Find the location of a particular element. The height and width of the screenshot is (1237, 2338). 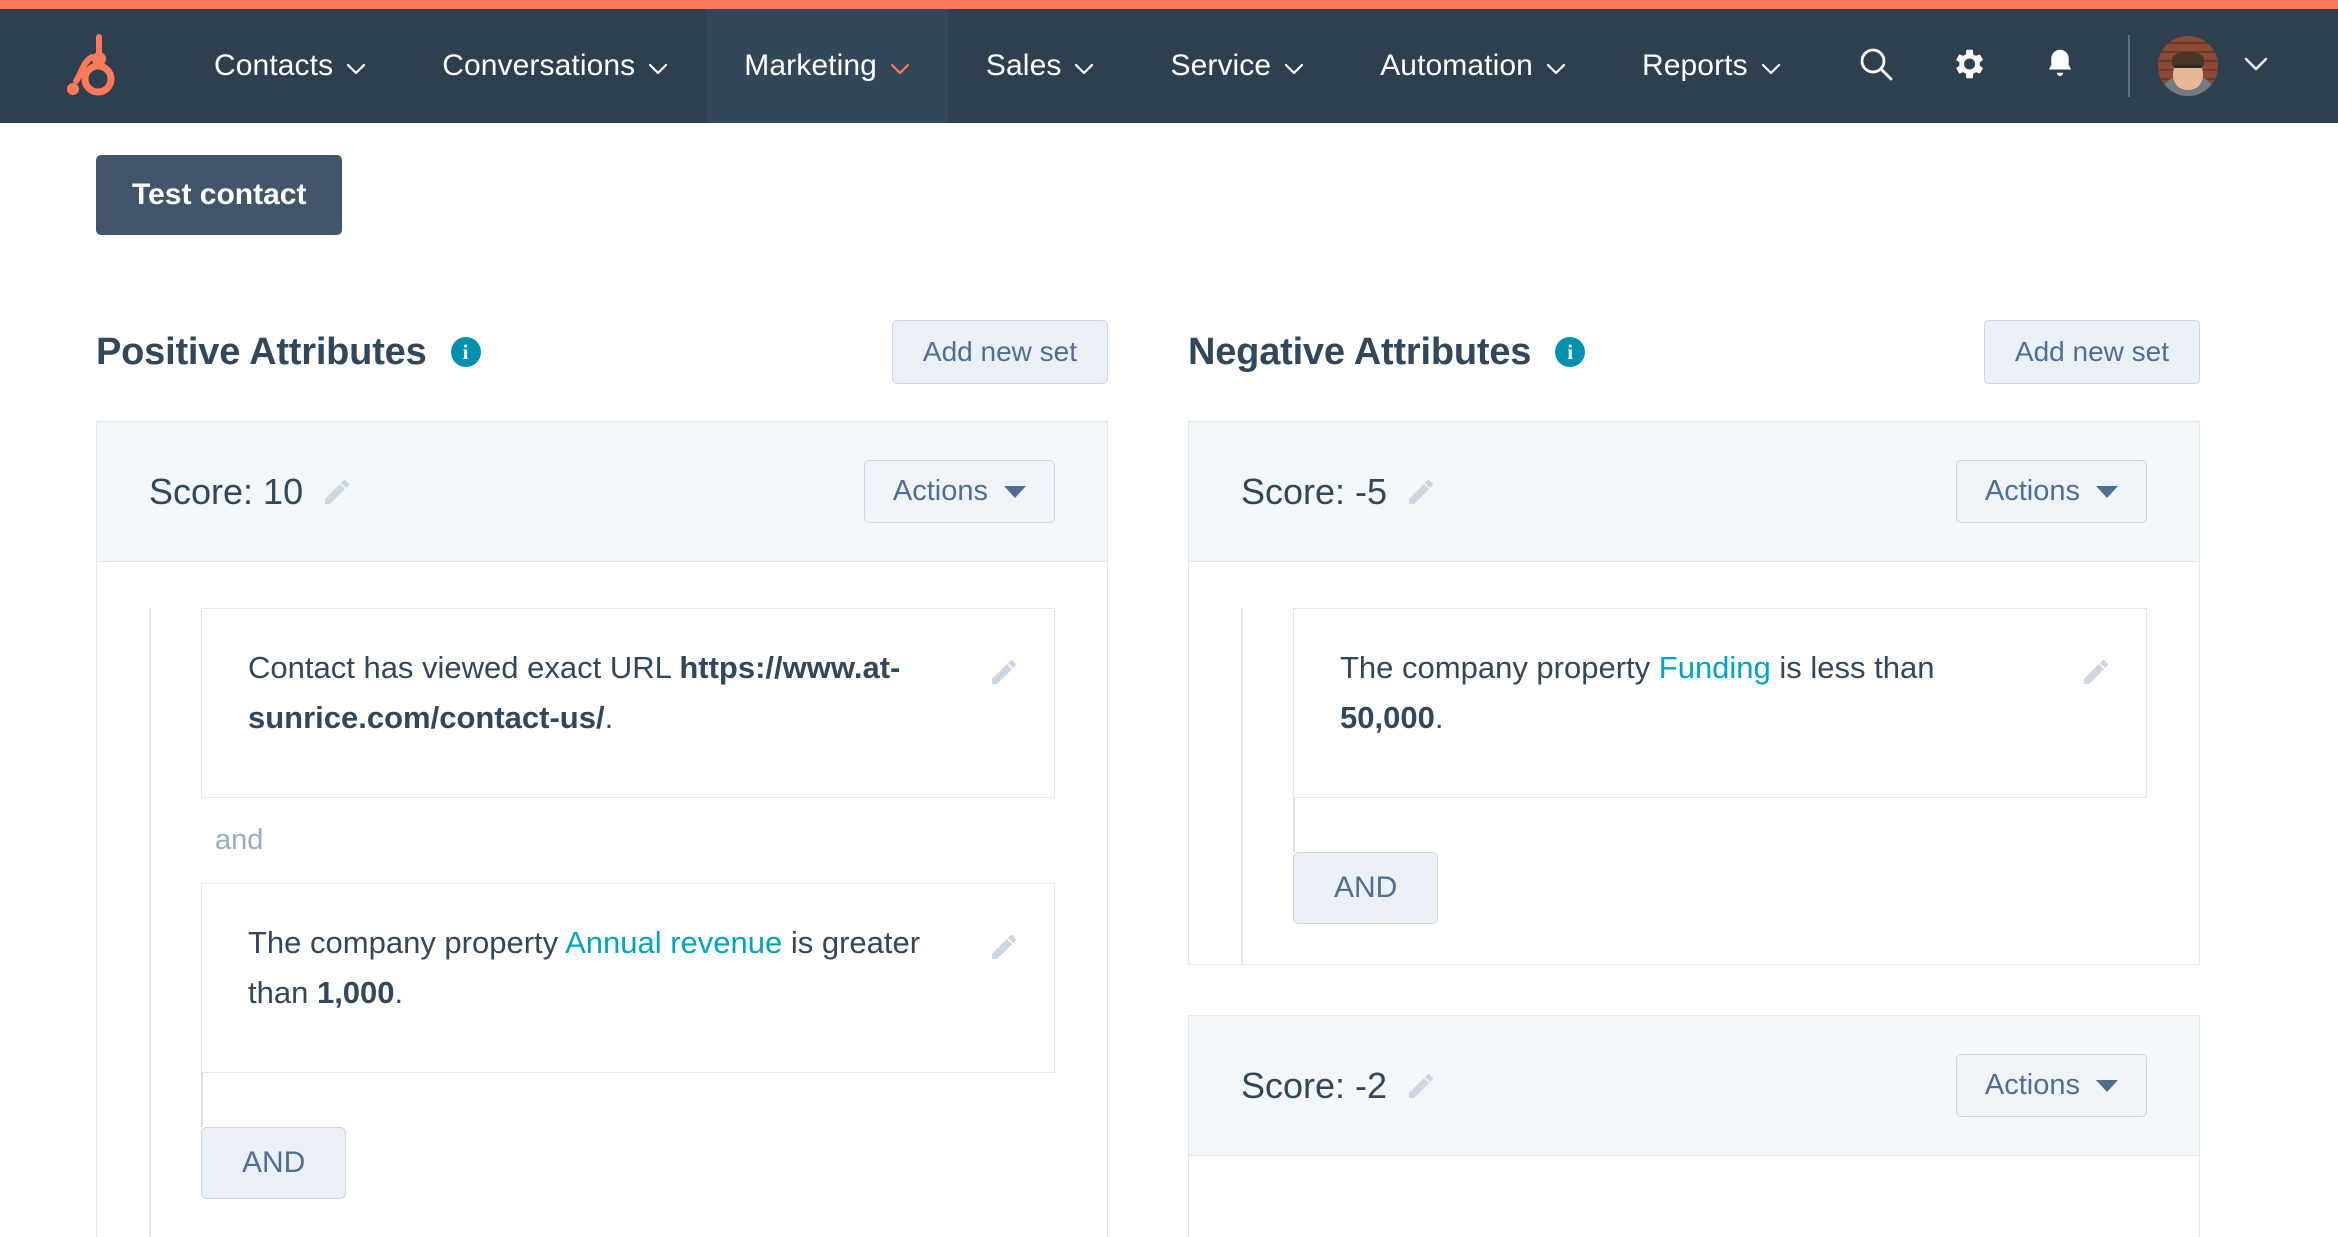

score-label-wrap: Score: -5 is located at coordinates (1339, 492).